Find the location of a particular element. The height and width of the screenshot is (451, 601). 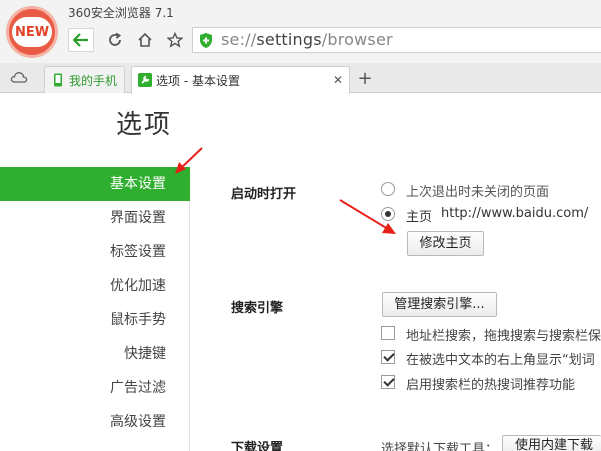

cloud-icon is located at coordinates (19, 77).